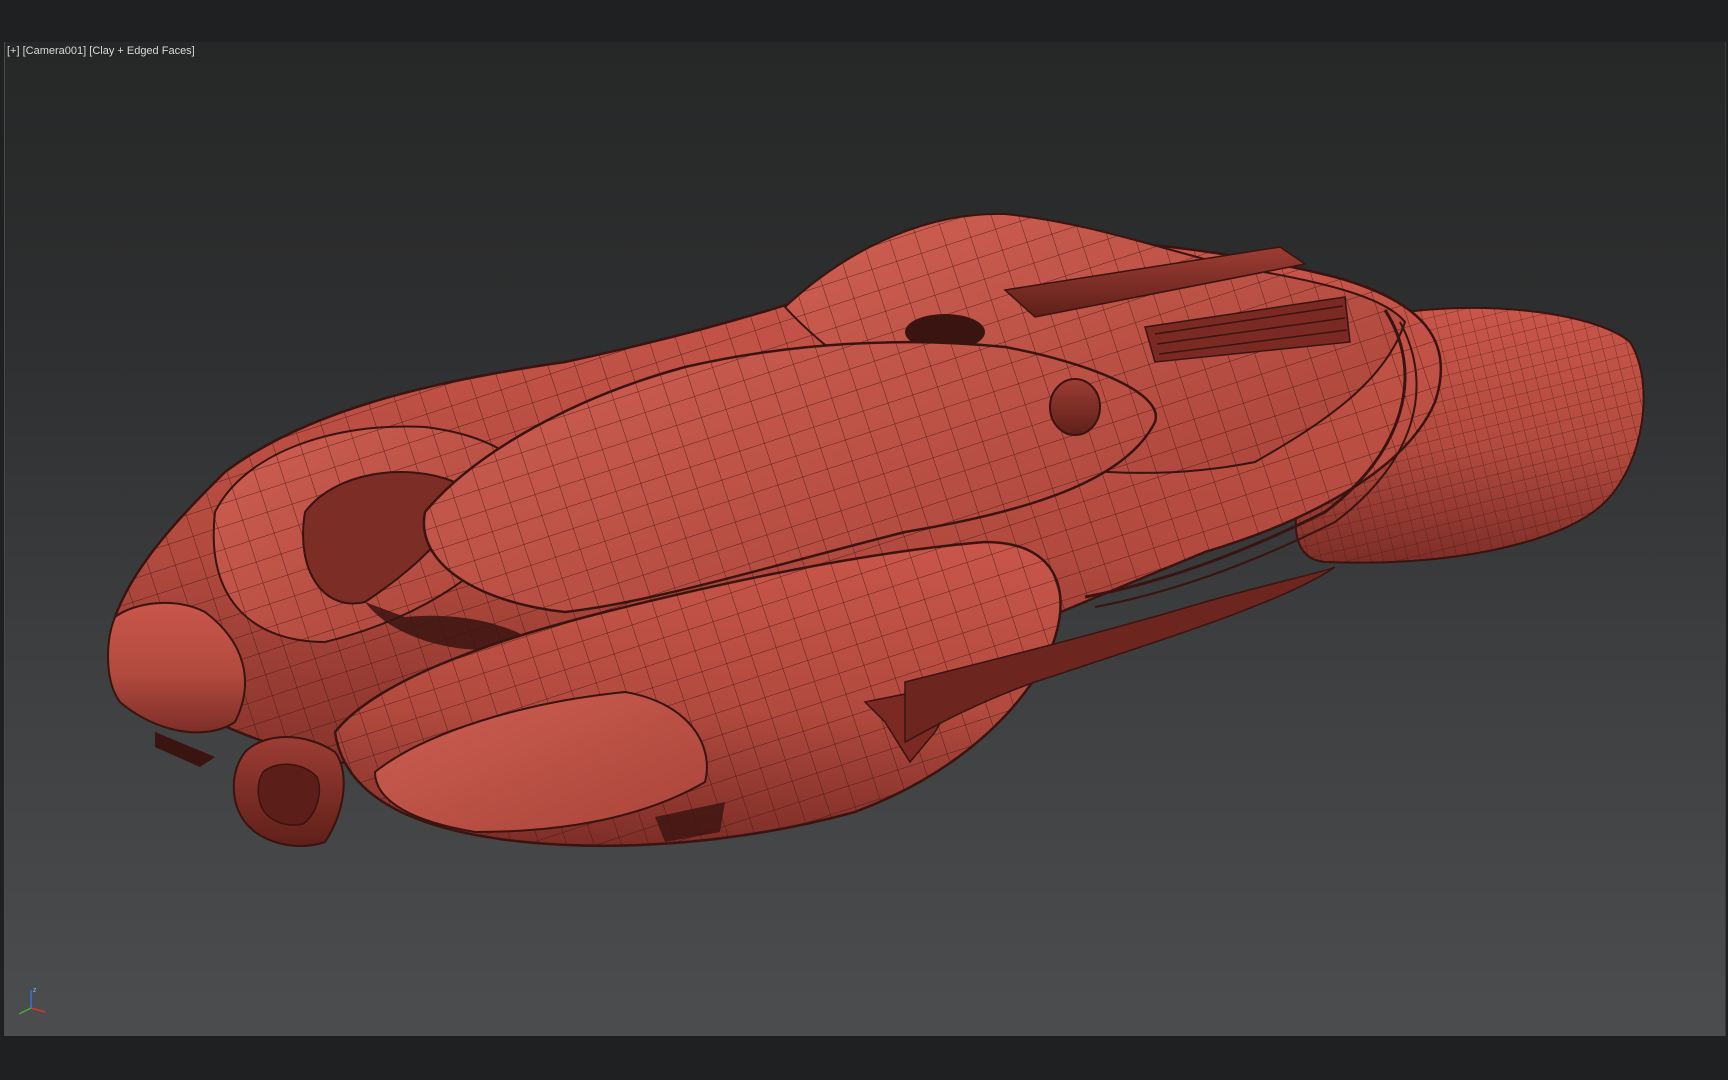 This screenshot has height=1080, width=1728. I want to click on axis-gizmo-icon: z, so click(32, 1001).